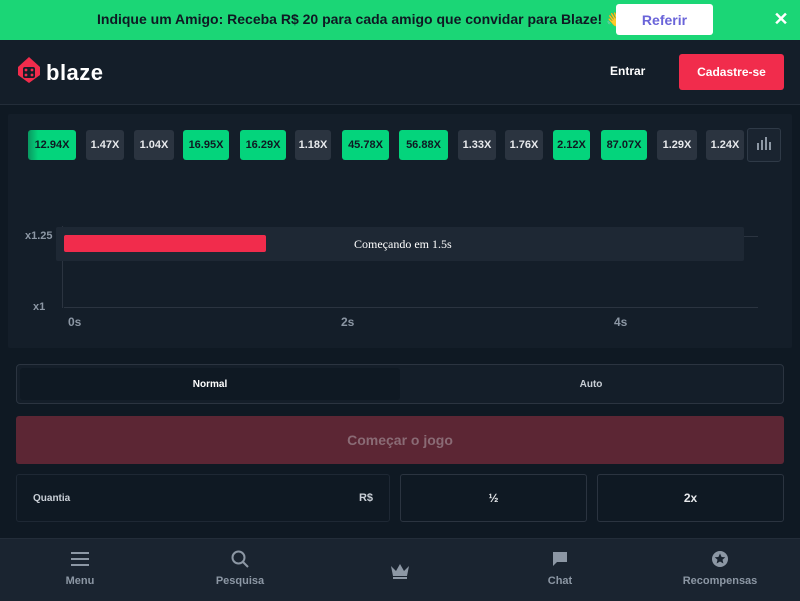 This screenshot has width=800, height=601. What do you see at coordinates (240, 559) in the screenshot?
I see `search-icon` at bounding box center [240, 559].